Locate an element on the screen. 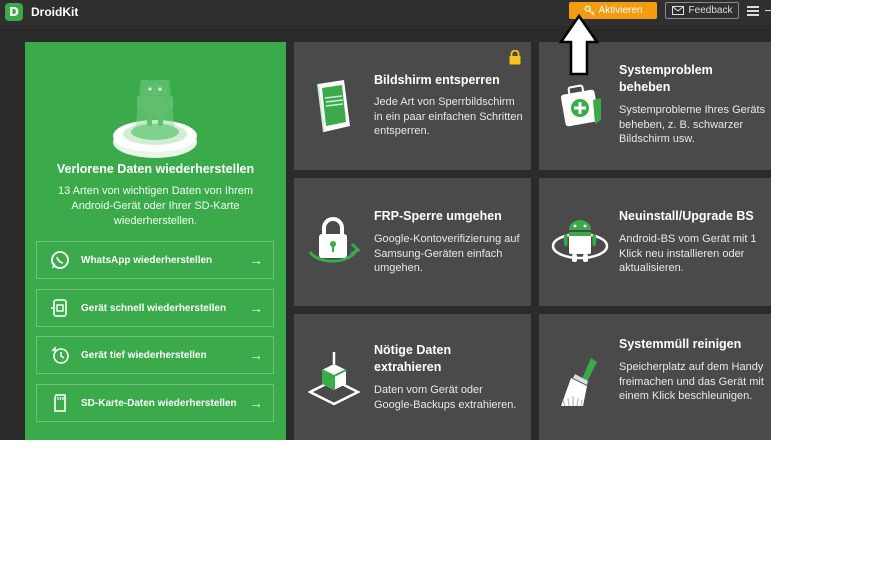 The image size is (874, 583). deep-recover-icon is located at coordinates (60, 355).